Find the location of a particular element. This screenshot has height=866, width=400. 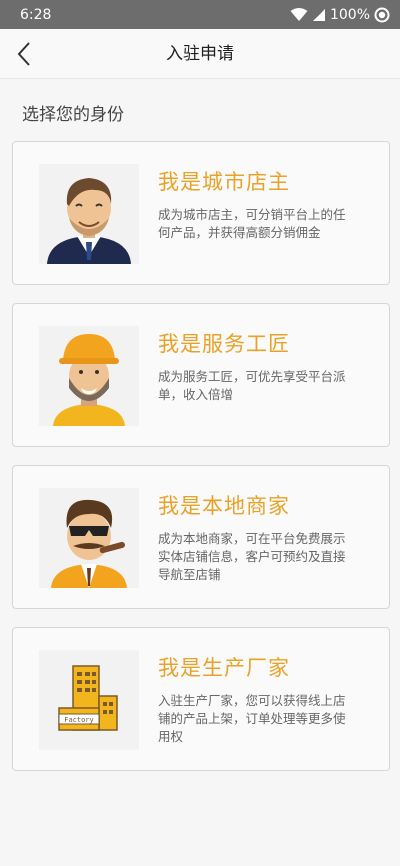

status-time: 6:28 is located at coordinates (36, 14).